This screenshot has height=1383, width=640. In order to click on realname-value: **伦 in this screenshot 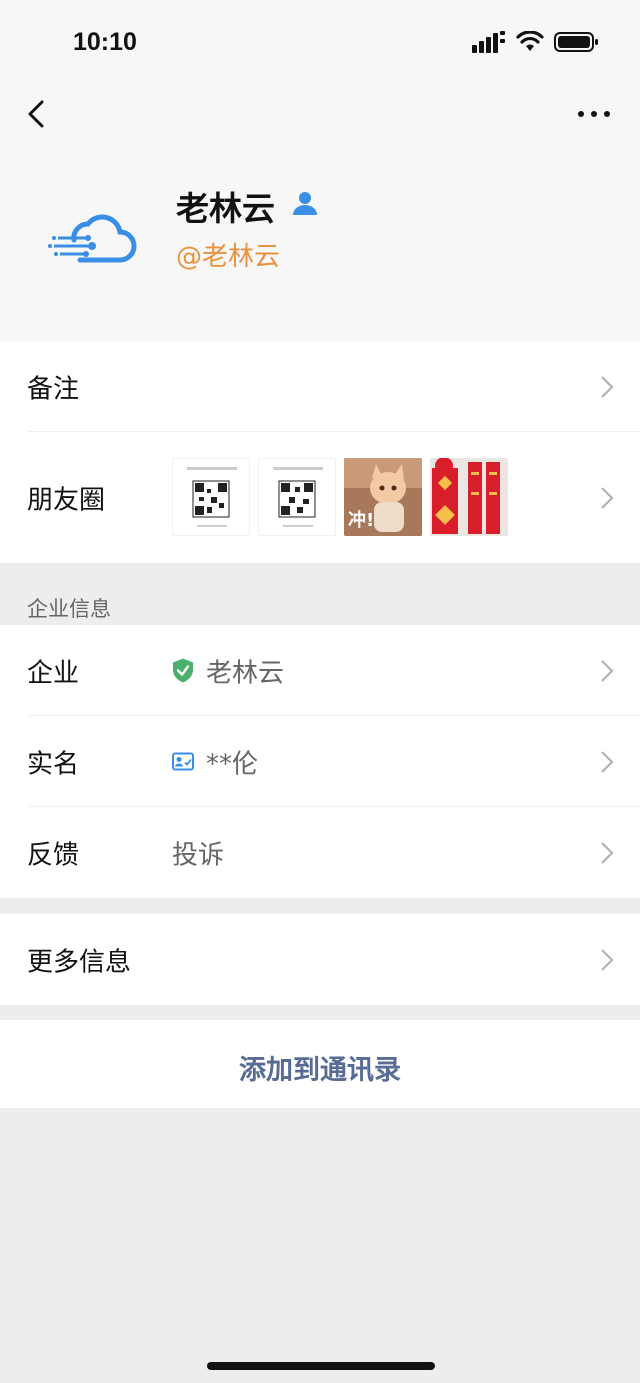, I will do `click(215, 761)`.